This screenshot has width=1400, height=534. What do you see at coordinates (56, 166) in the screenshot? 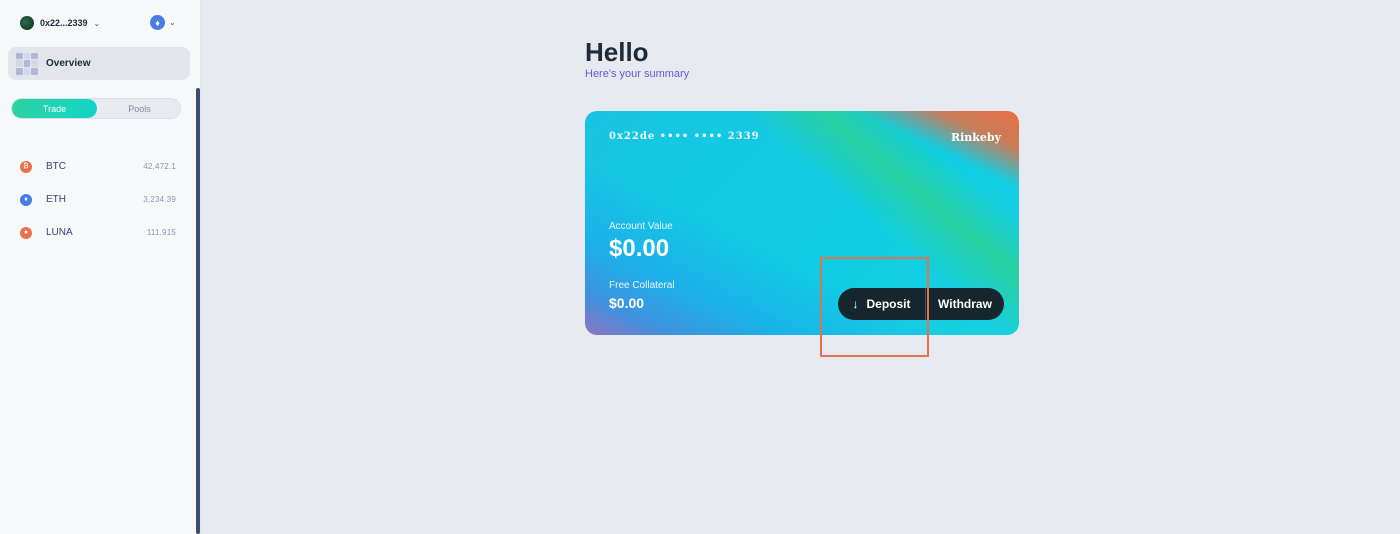
I see `market-symbol: BTC` at bounding box center [56, 166].